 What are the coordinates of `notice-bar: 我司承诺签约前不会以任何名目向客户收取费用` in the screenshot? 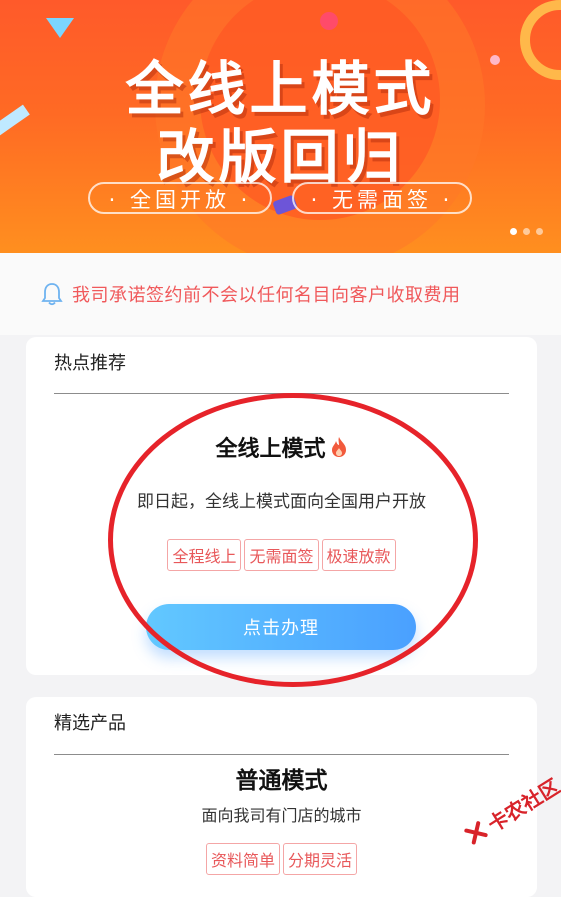 It's located at (280, 294).